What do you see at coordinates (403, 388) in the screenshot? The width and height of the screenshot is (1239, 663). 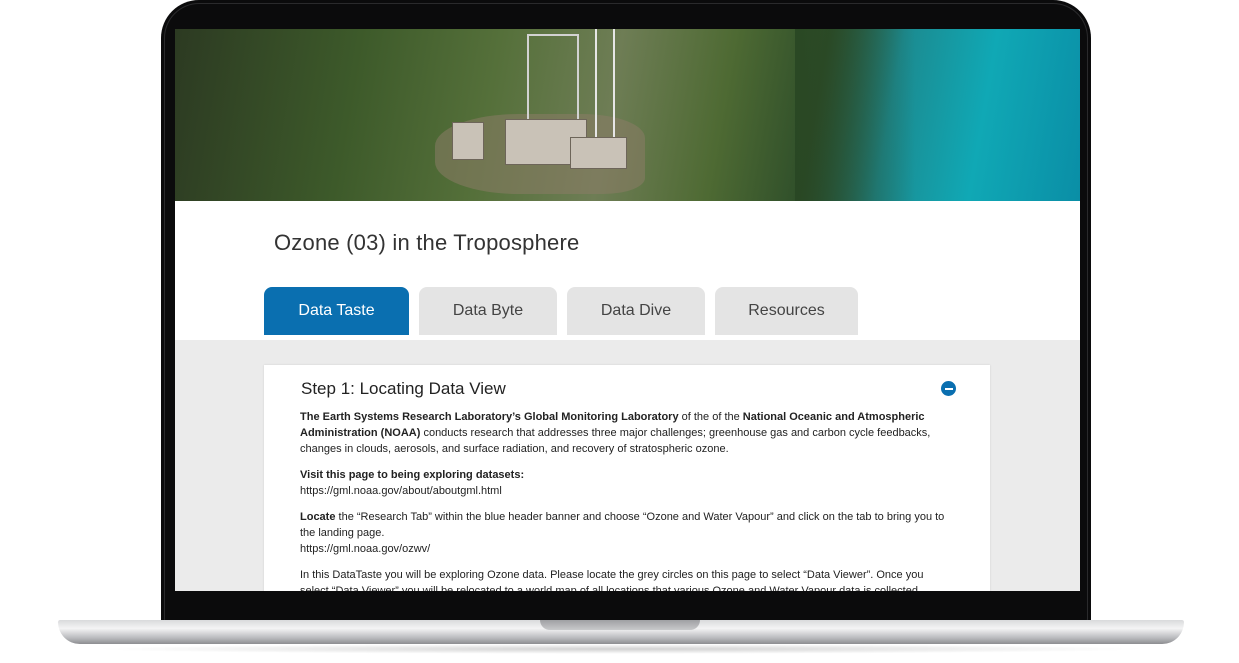 I see `step-title: Step 1: Locating Data View` at bounding box center [403, 388].